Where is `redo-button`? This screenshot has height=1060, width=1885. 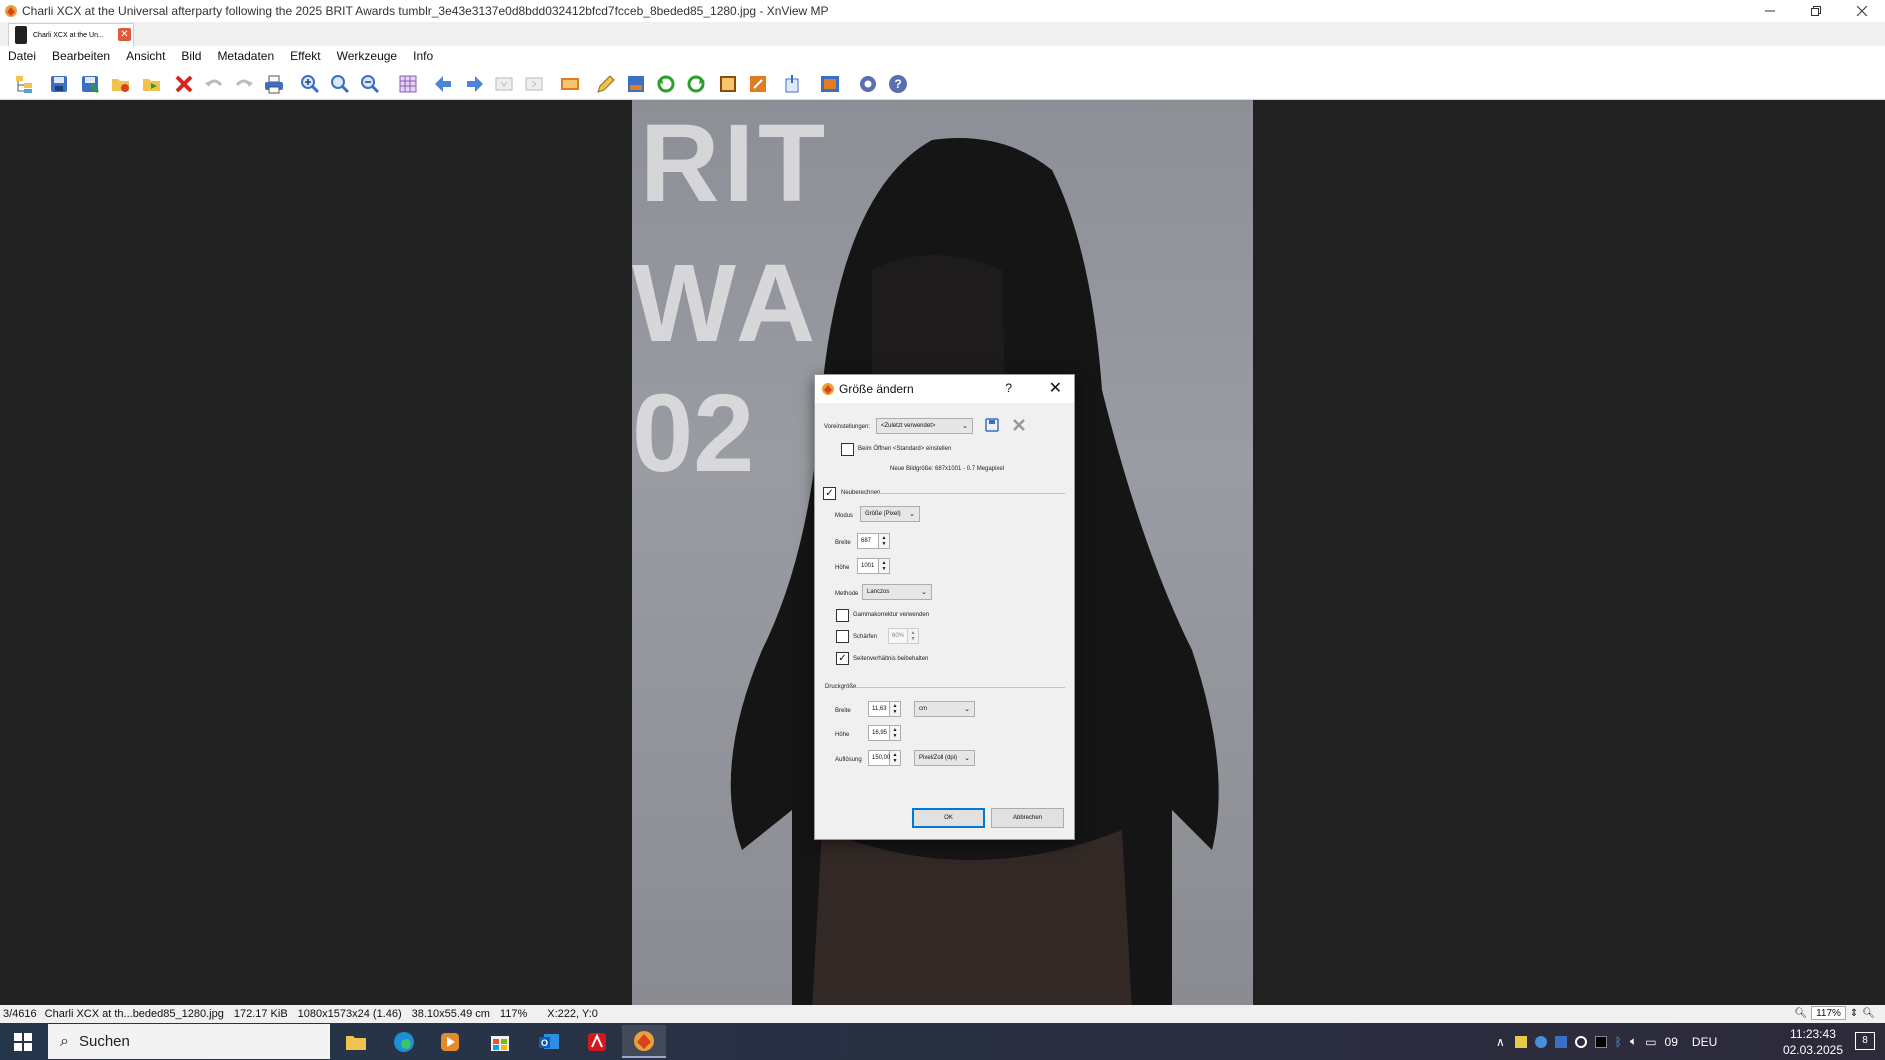
redo-button is located at coordinates (244, 84).